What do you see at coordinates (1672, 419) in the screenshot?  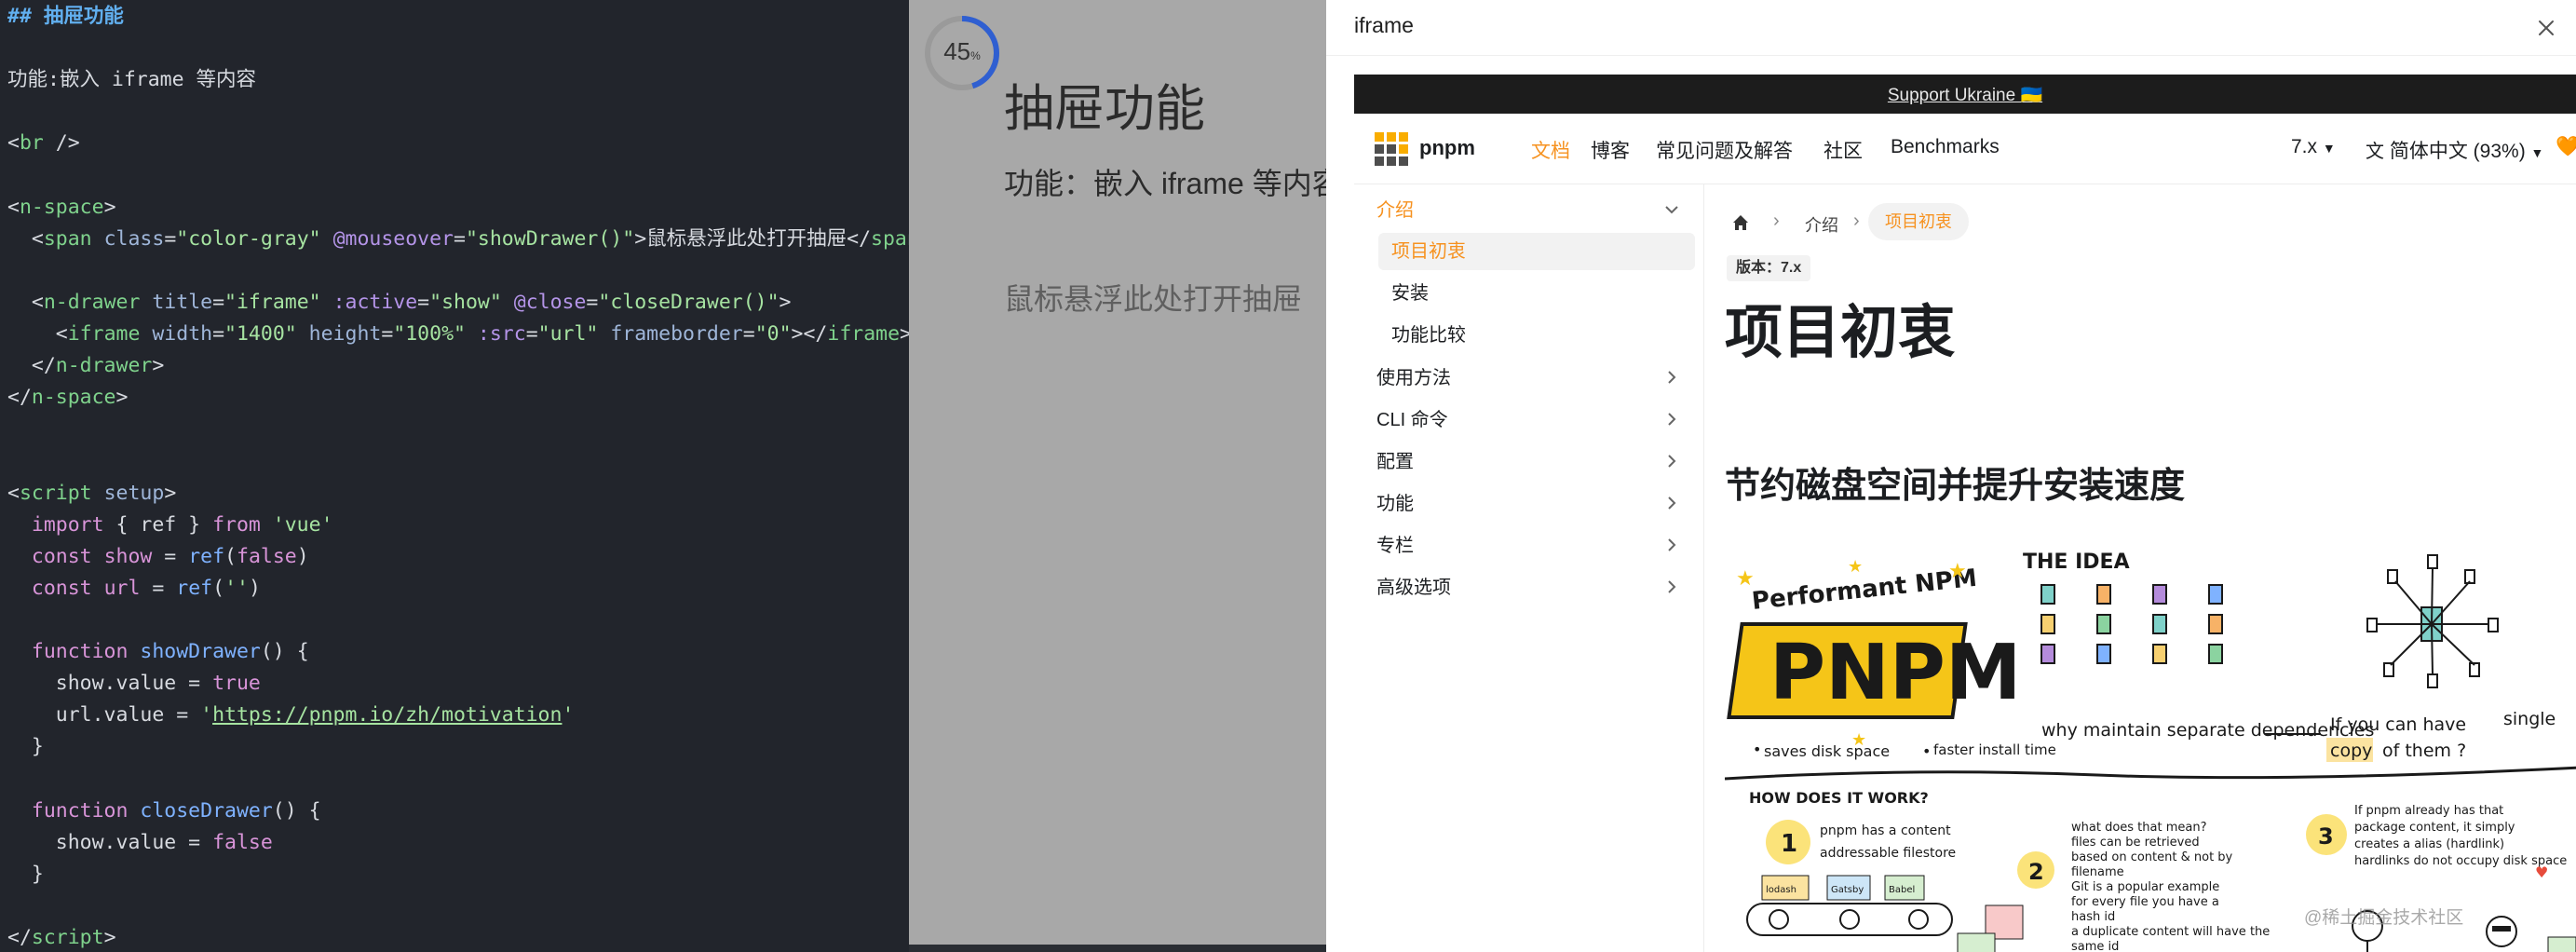 I see `chevron-right-icon` at bounding box center [1672, 419].